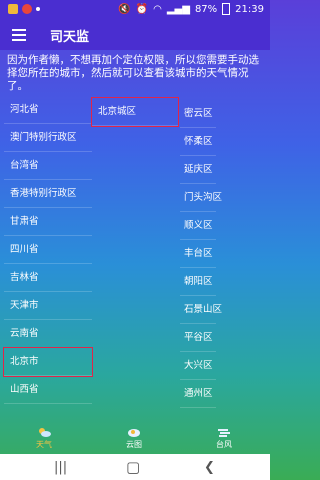 This screenshot has height=480, width=320. What do you see at coordinates (13, 9) in the screenshot?
I see `gallery-icon` at bounding box center [13, 9].